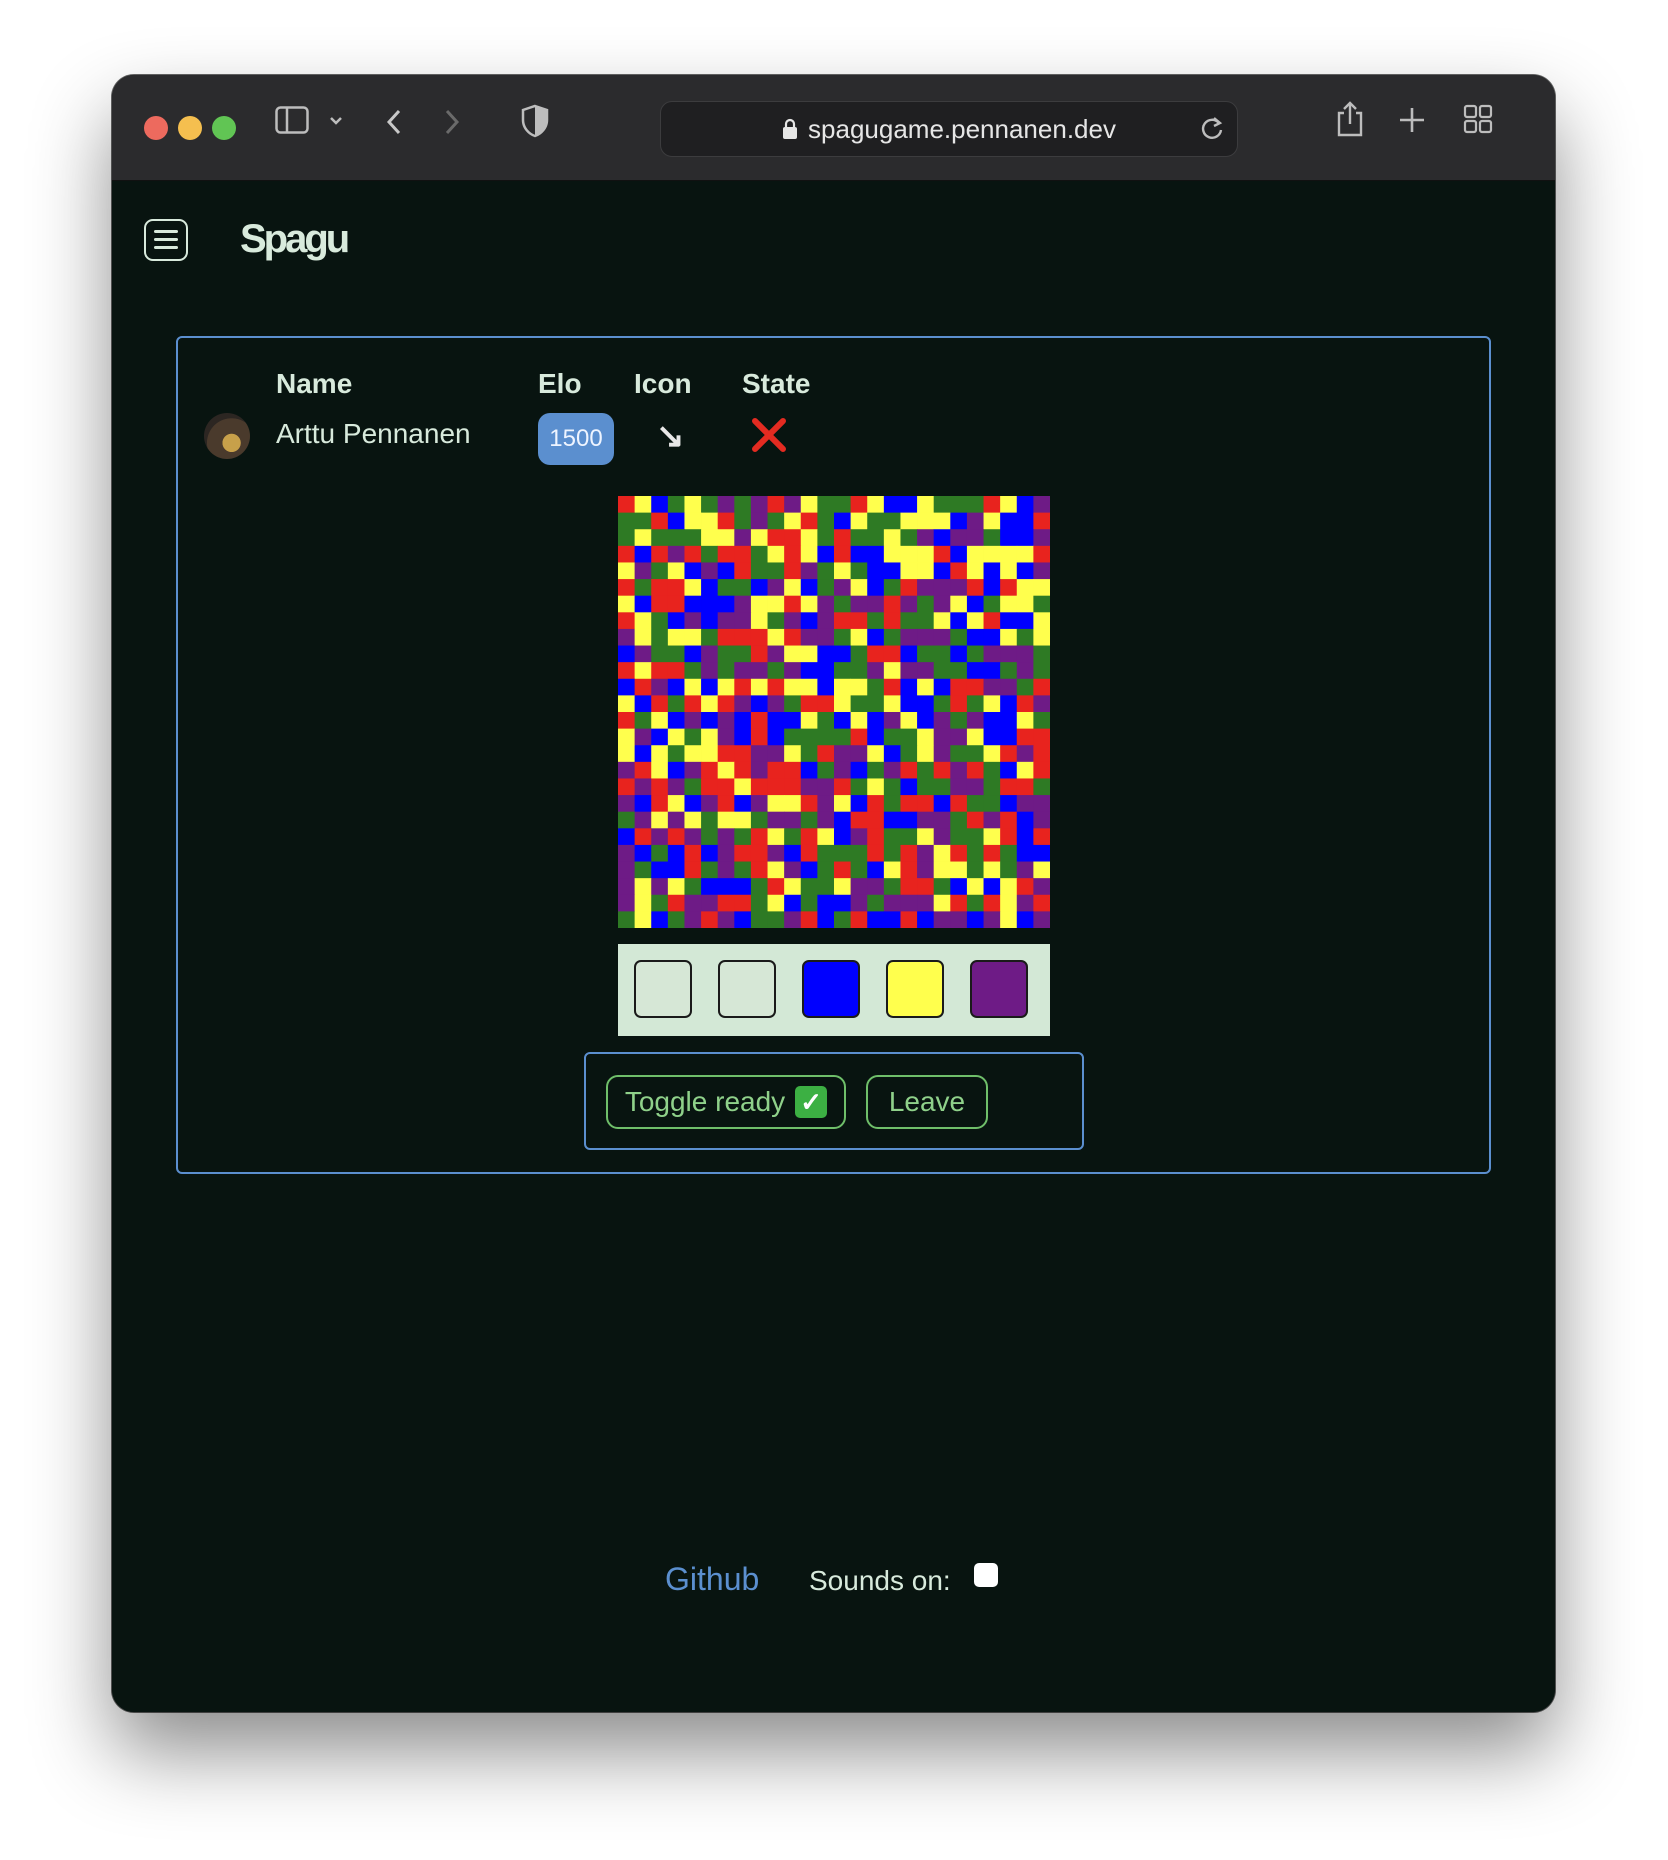 The width and height of the screenshot is (1668, 1860). Describe the element at coordinates (394, 122) in the screenshot. I see `back-icon` at that location.